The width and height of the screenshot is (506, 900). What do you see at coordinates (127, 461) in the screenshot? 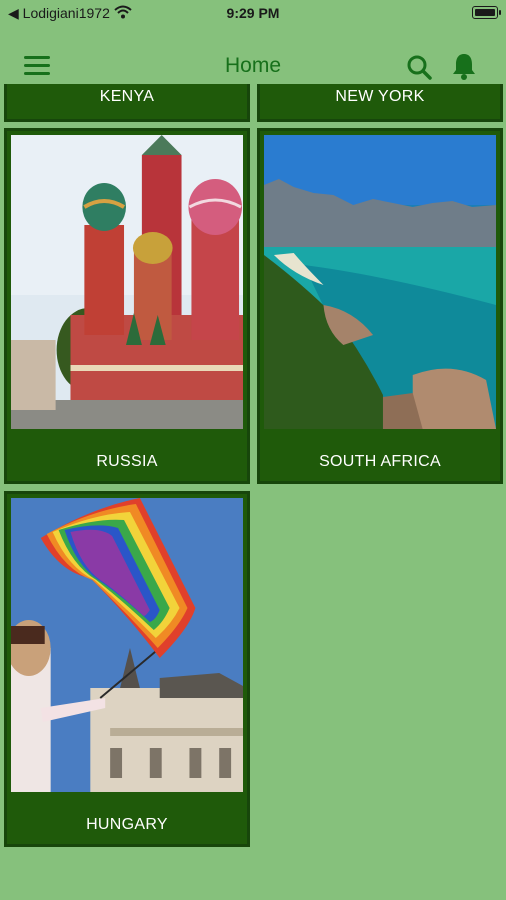
I see `card-label: RUSSIA` at bounding box center [127, 461].